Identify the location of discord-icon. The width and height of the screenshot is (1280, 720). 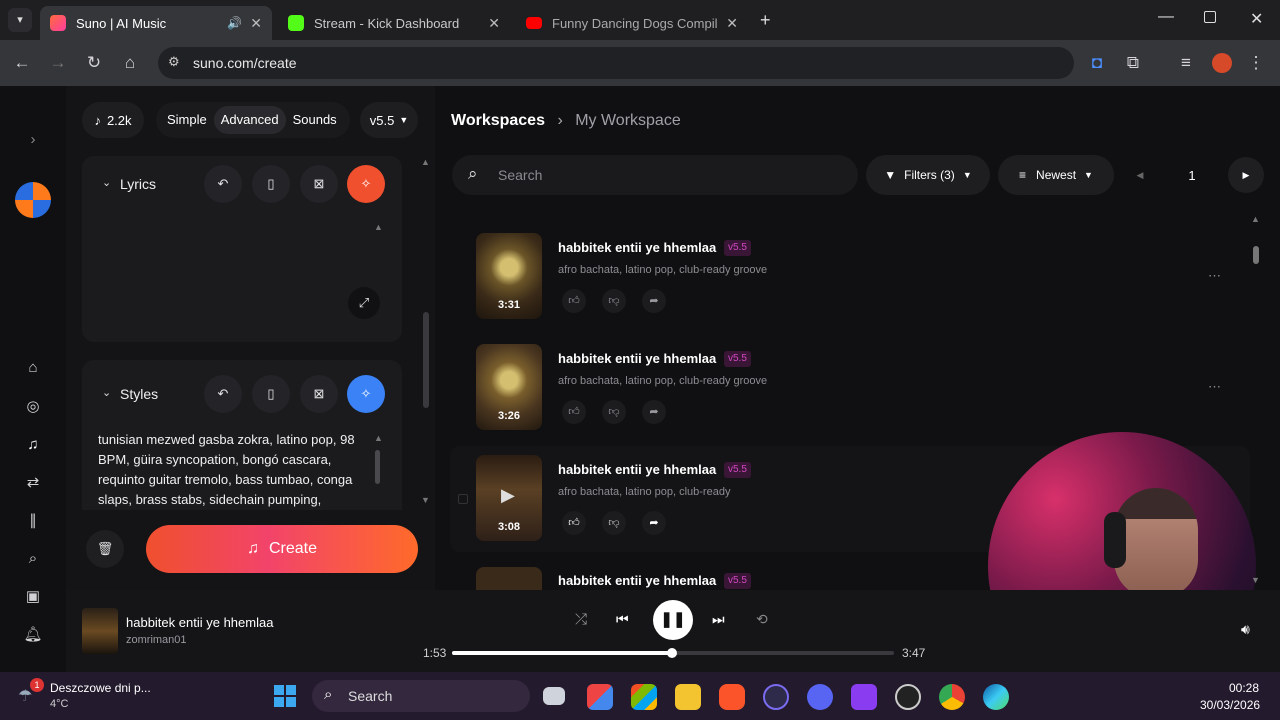
(820, 697).